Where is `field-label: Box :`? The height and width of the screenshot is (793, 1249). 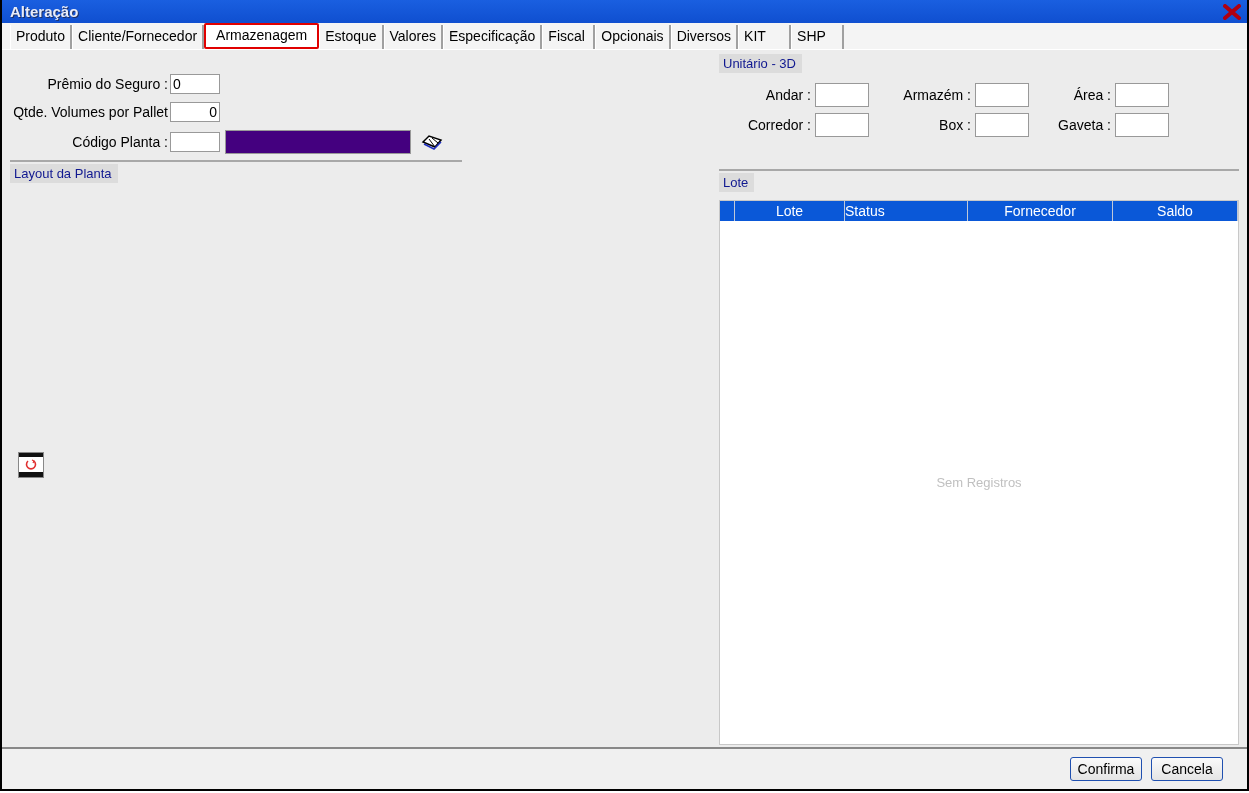
field-label: Box : is located at coordinates (955, 125).